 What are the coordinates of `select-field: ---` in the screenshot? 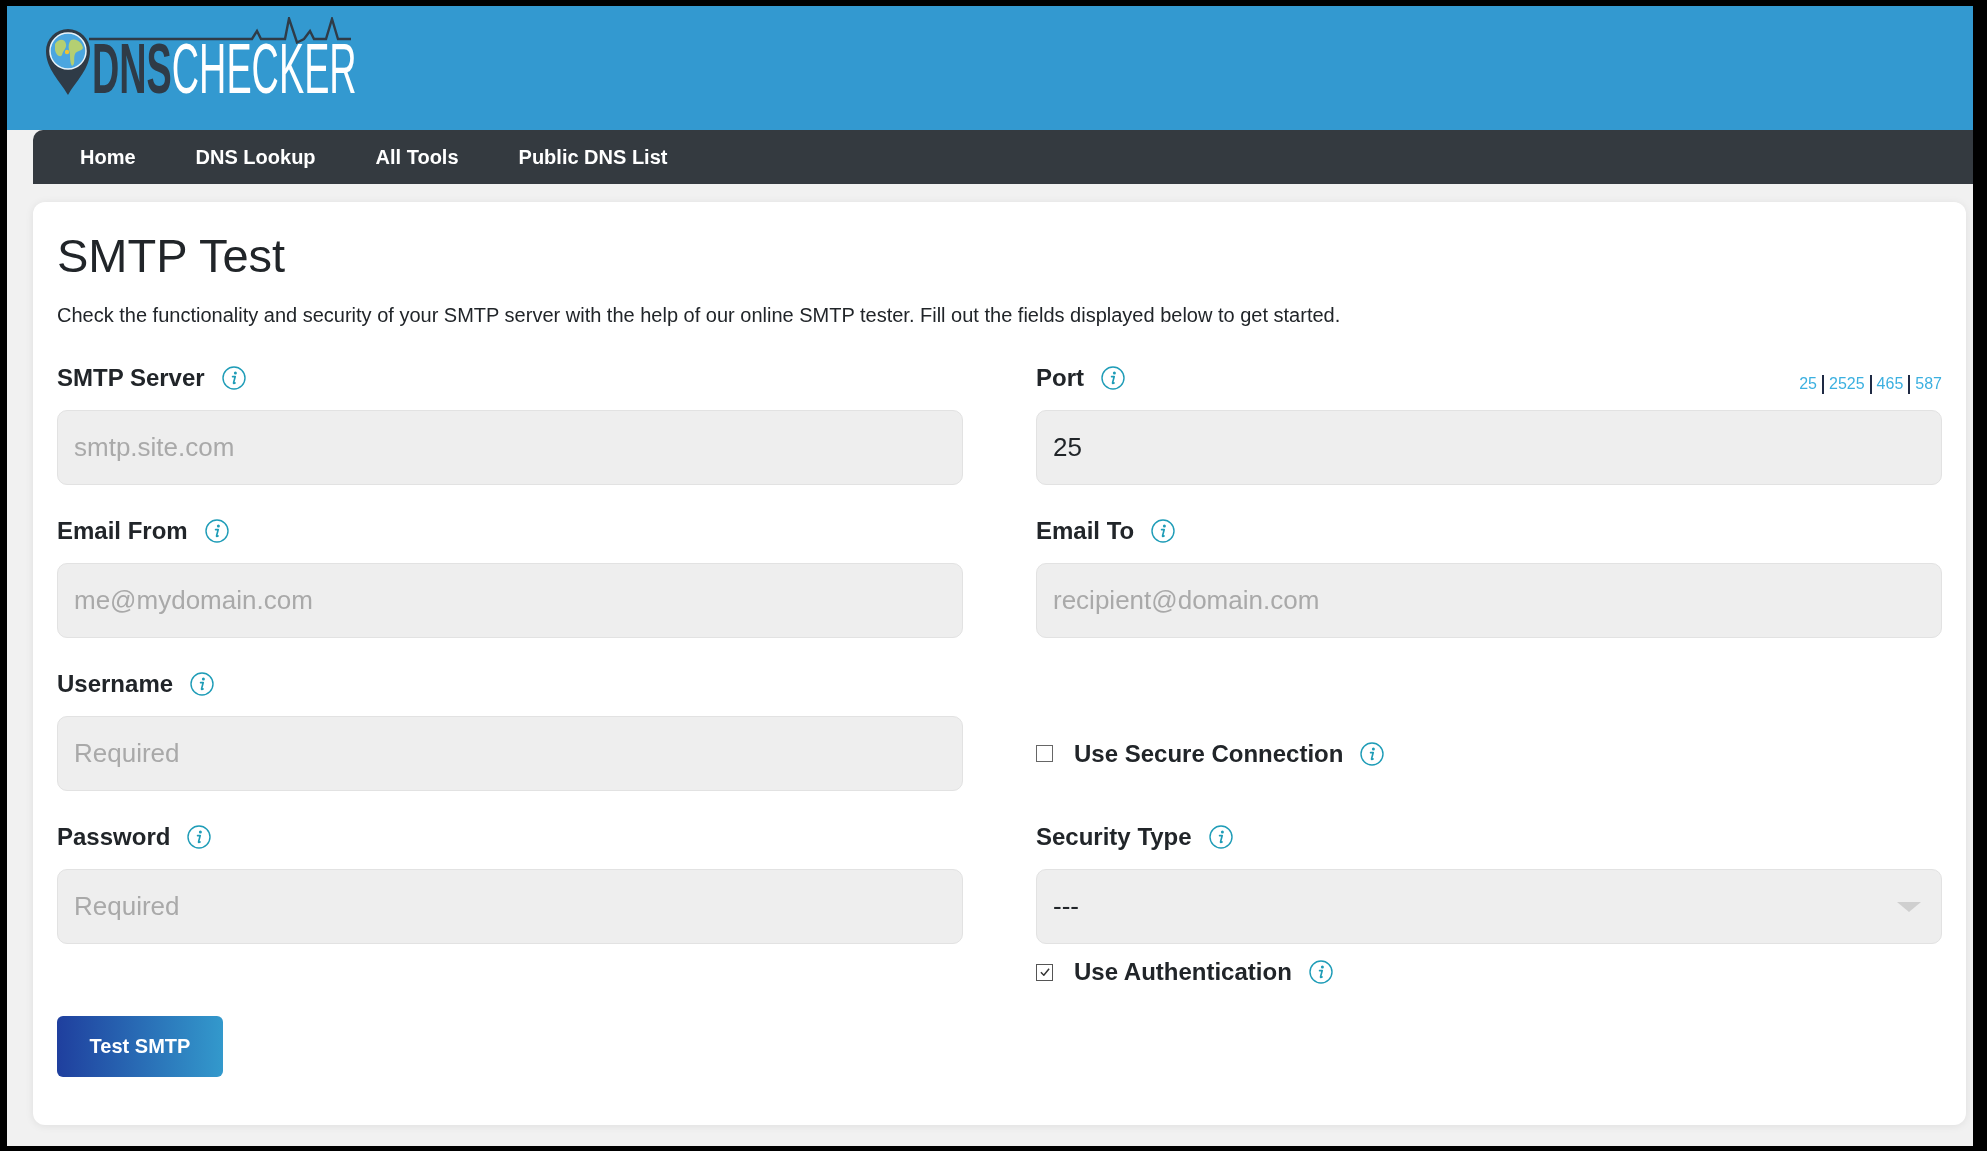 It's located at (1489, 906).